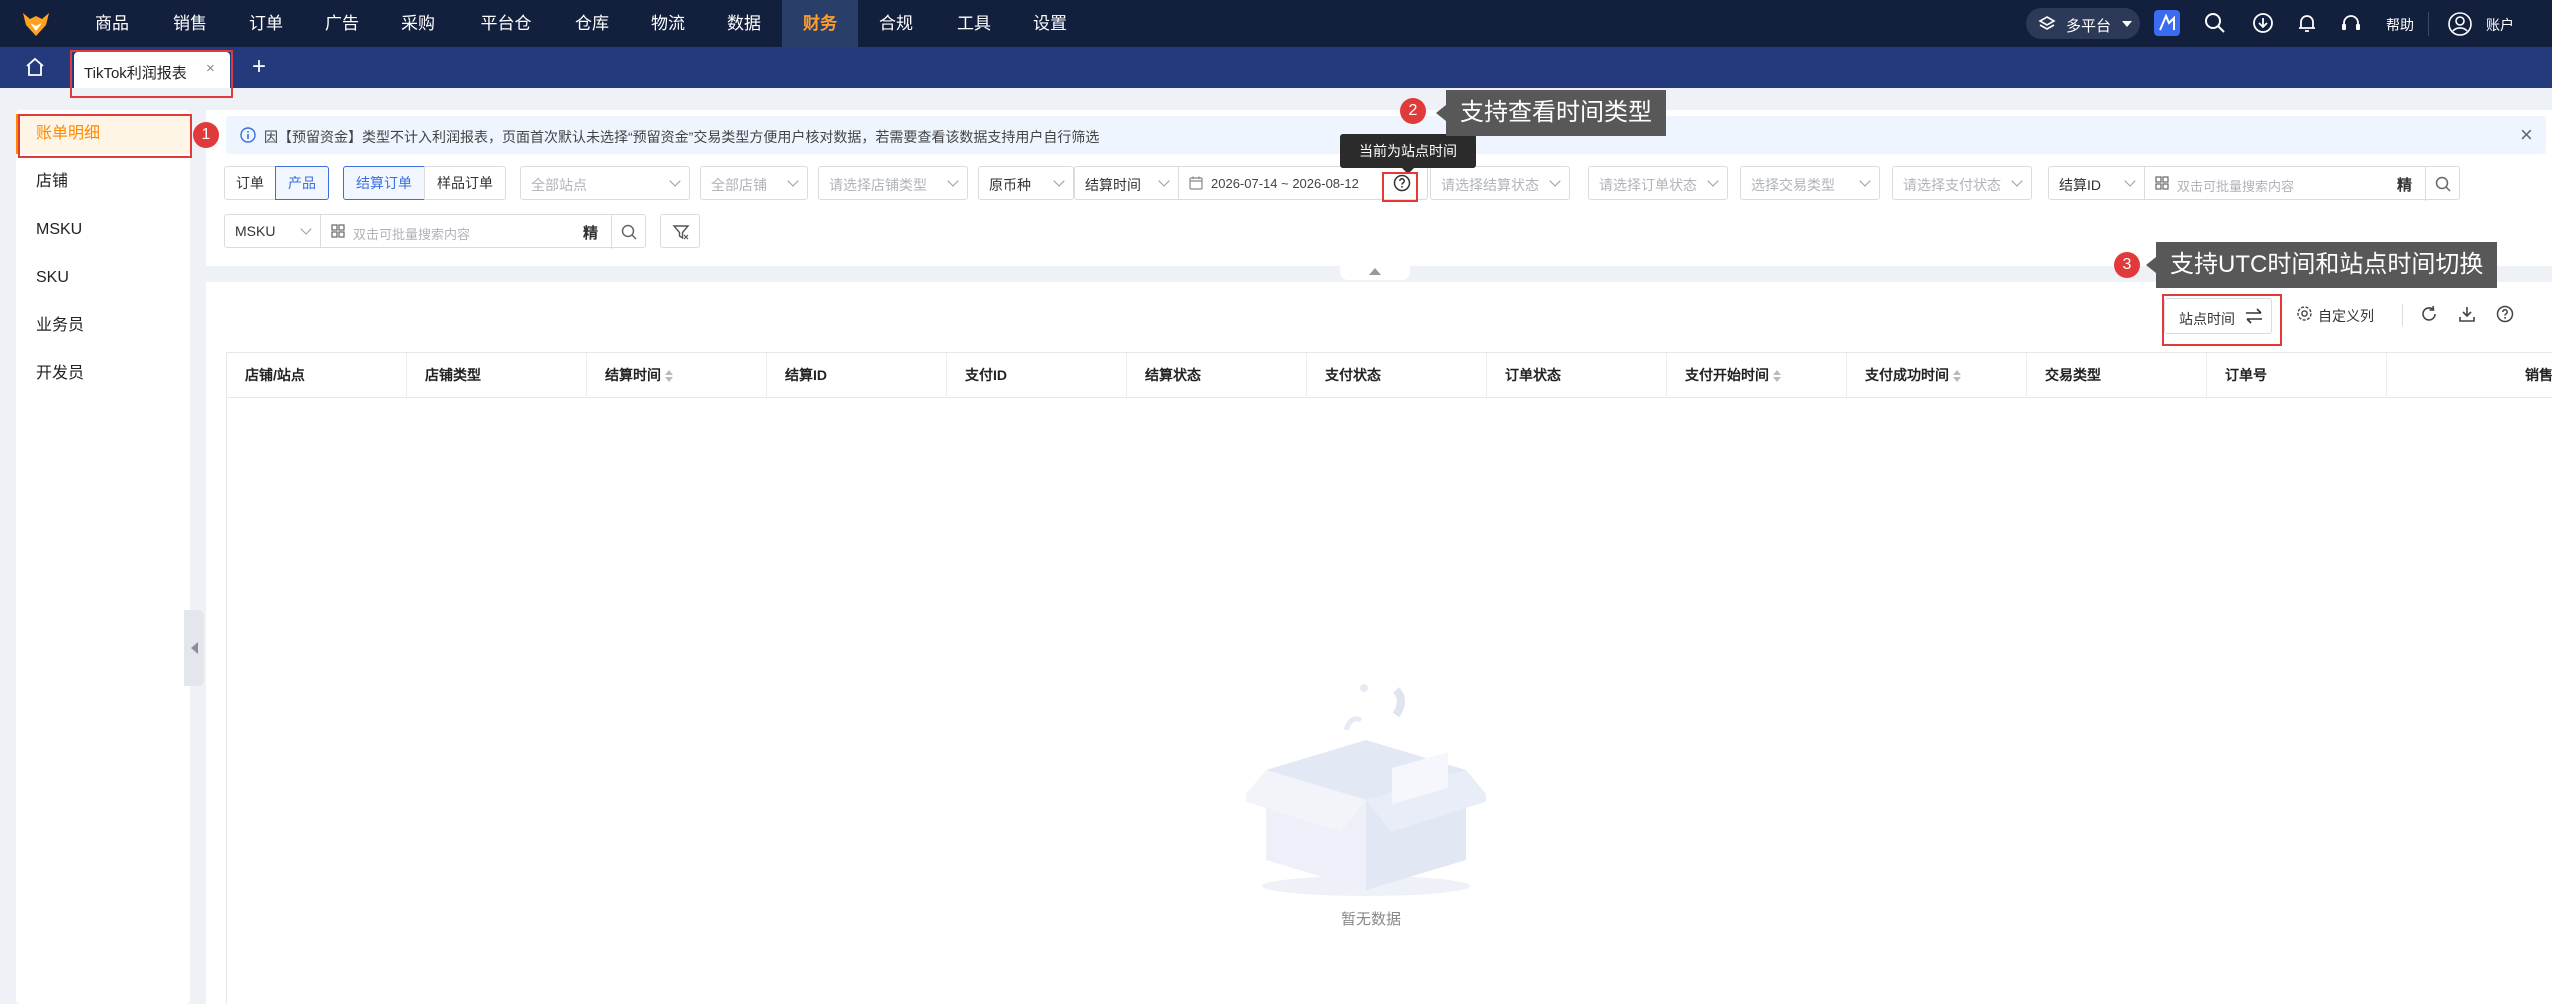  I want to click on export-download-icon, so click(2467, 314).